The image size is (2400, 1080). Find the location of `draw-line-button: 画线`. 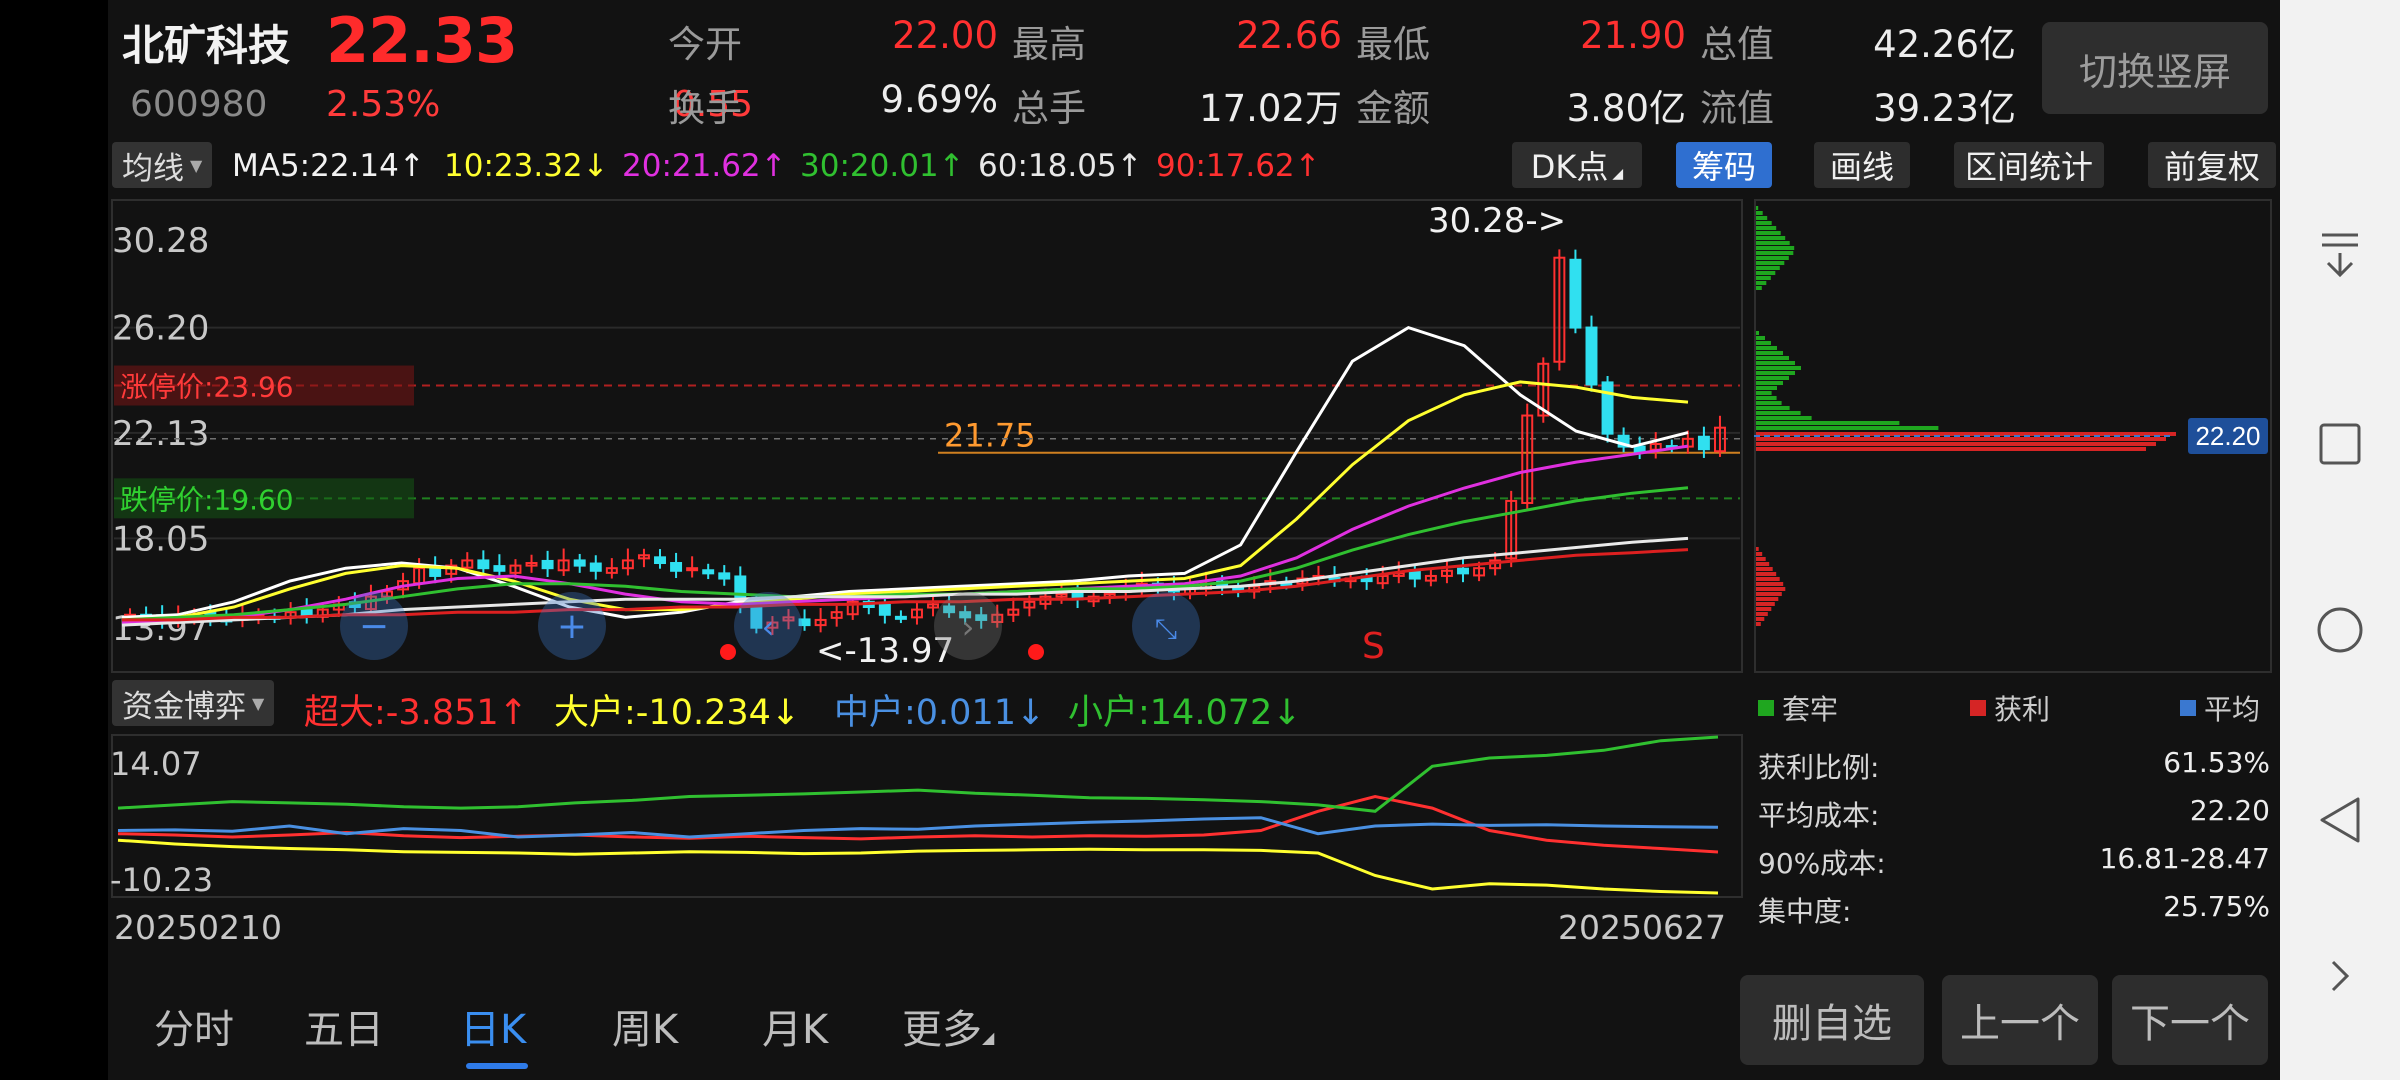

draw-line-button: 画线 is located at coordinates (1862, 165).